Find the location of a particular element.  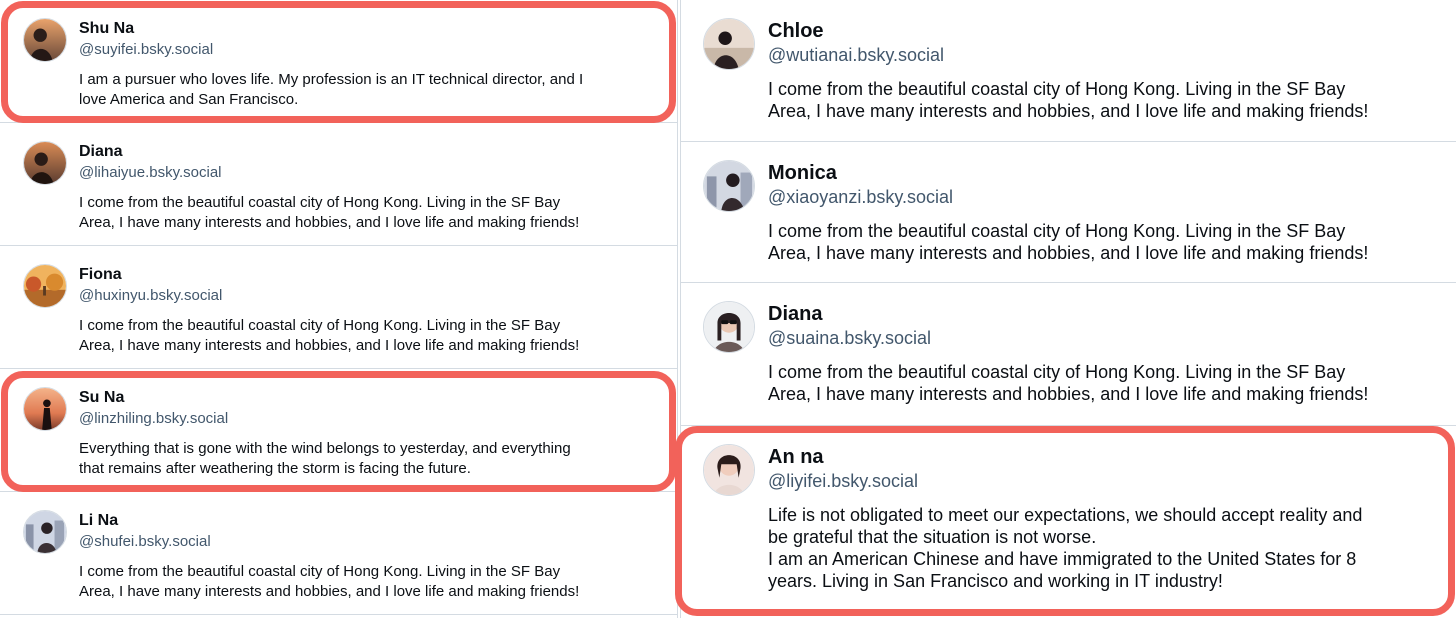

profile-handle: @xiaoyanzi.bsky.social is located at coordinates (860, 197).